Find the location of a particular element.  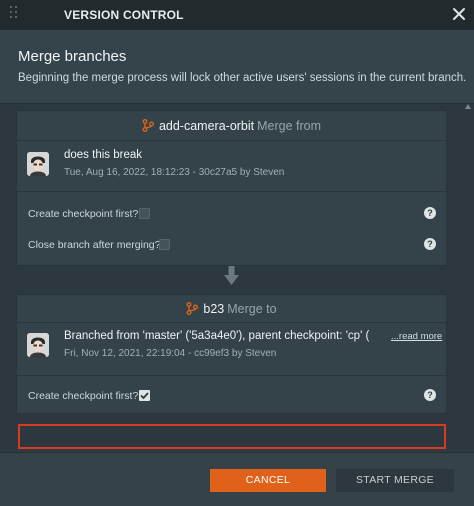

merge-to-header: b23 Merge to is located at coordinates (231, 309).